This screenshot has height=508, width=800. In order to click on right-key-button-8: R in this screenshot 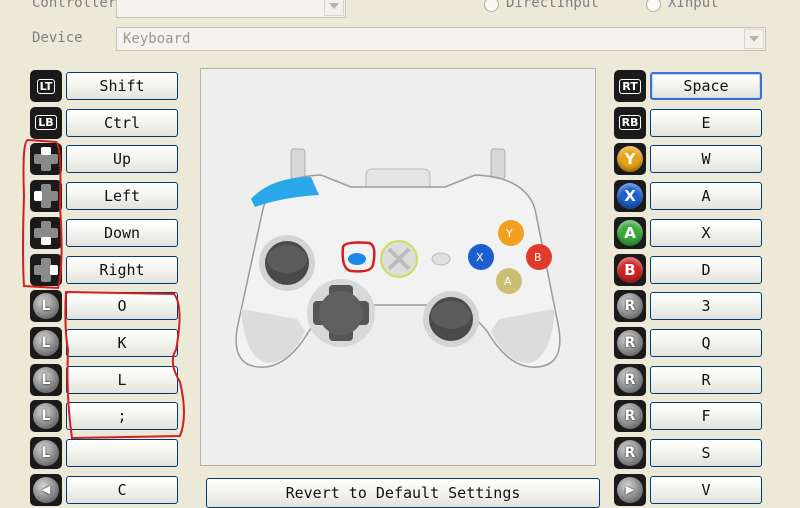, I will do `click(706, 379)`.